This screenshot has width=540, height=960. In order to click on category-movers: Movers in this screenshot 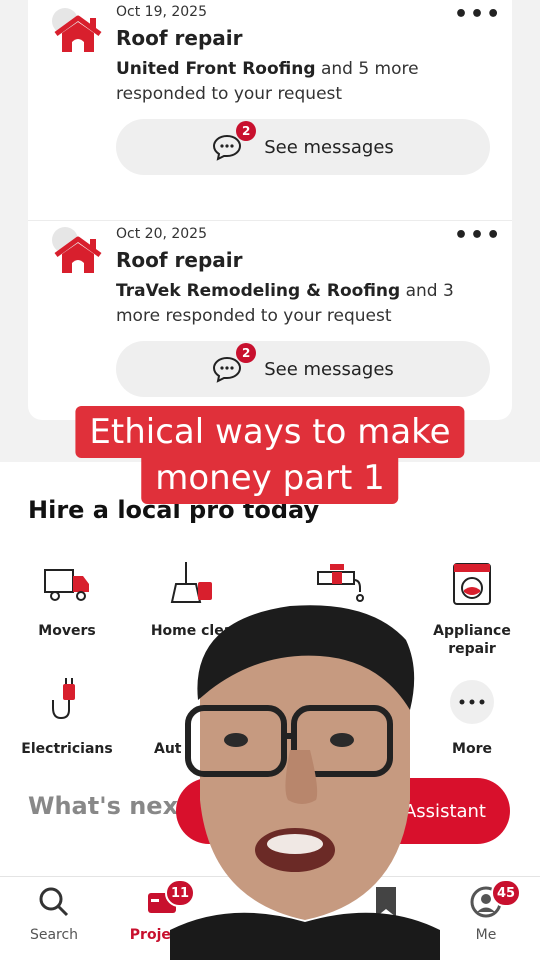, I will do `click(67, 599)`.